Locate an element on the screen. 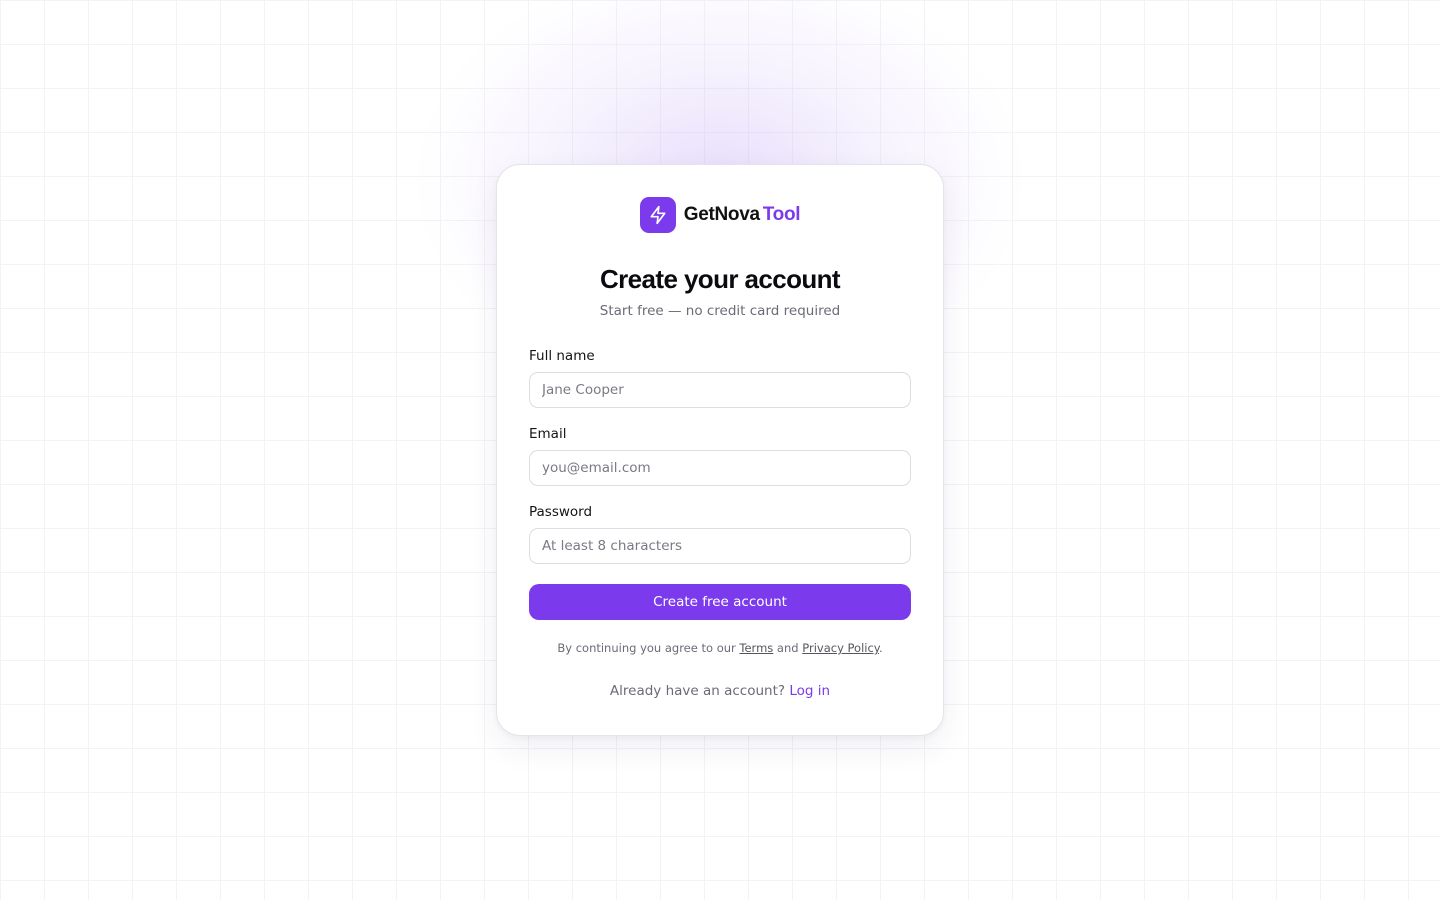 The height and width of the screenshot is (900, 1440). lightning-bolt-icon is located at coordinates (657, 215).